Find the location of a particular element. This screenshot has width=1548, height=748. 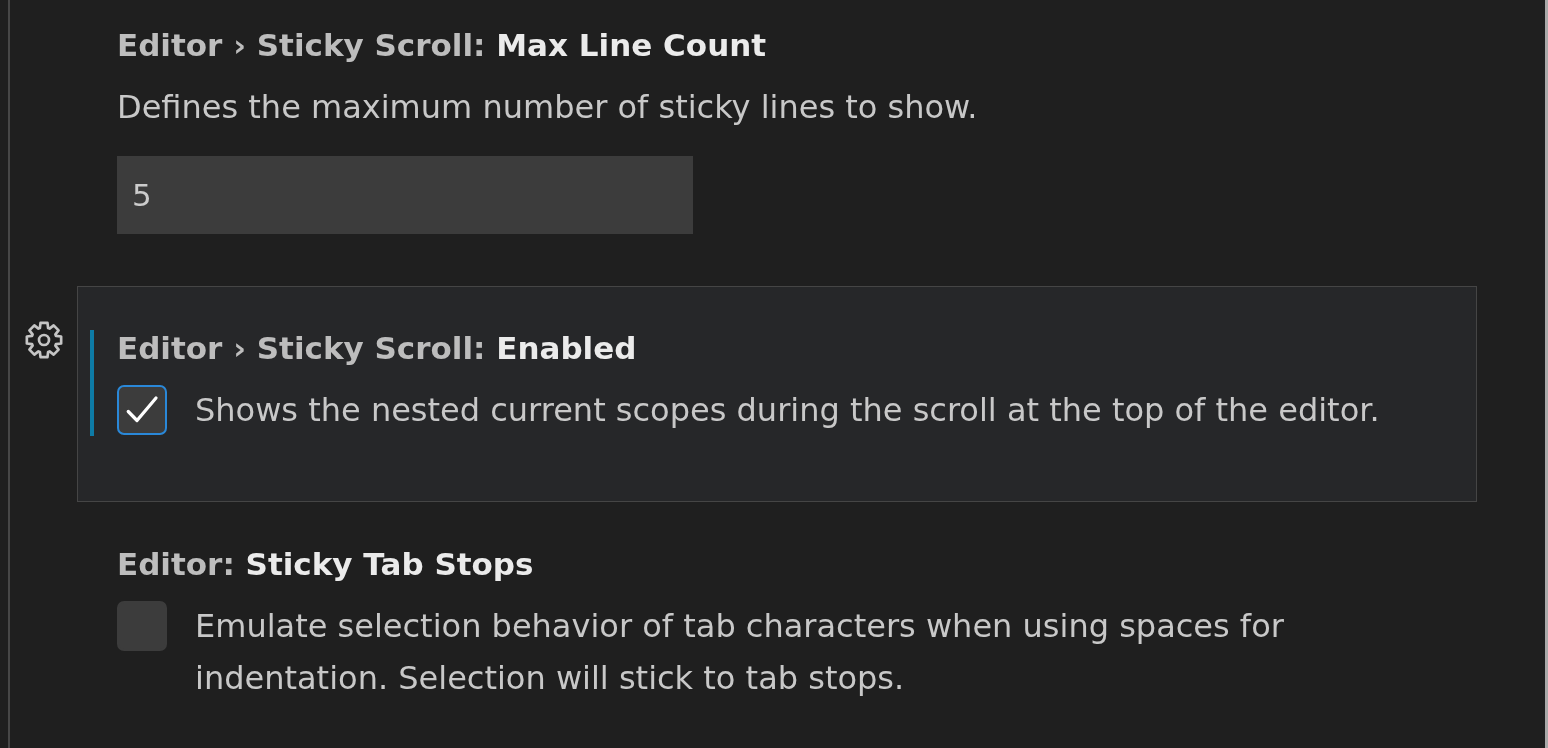

setting-description: Shows the nested current scopes during the scroll at the top of the editor. is located at coordinates (787, 410).